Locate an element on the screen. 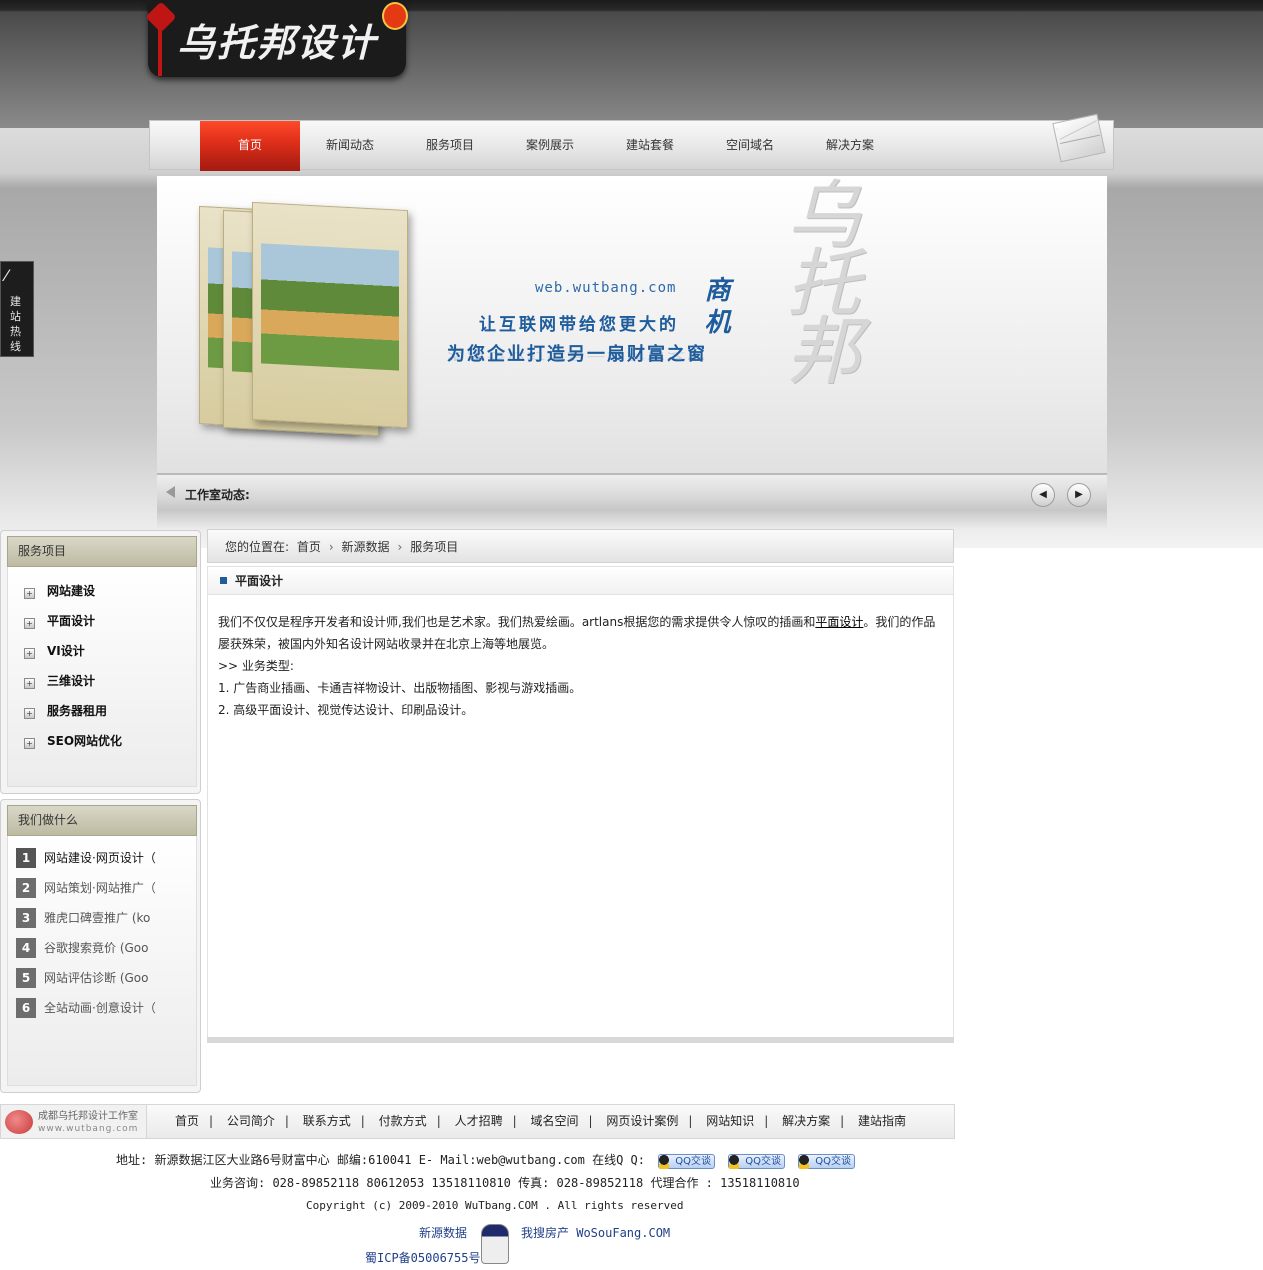  footer-link: 首页 is located at coordinates (187, 1121).